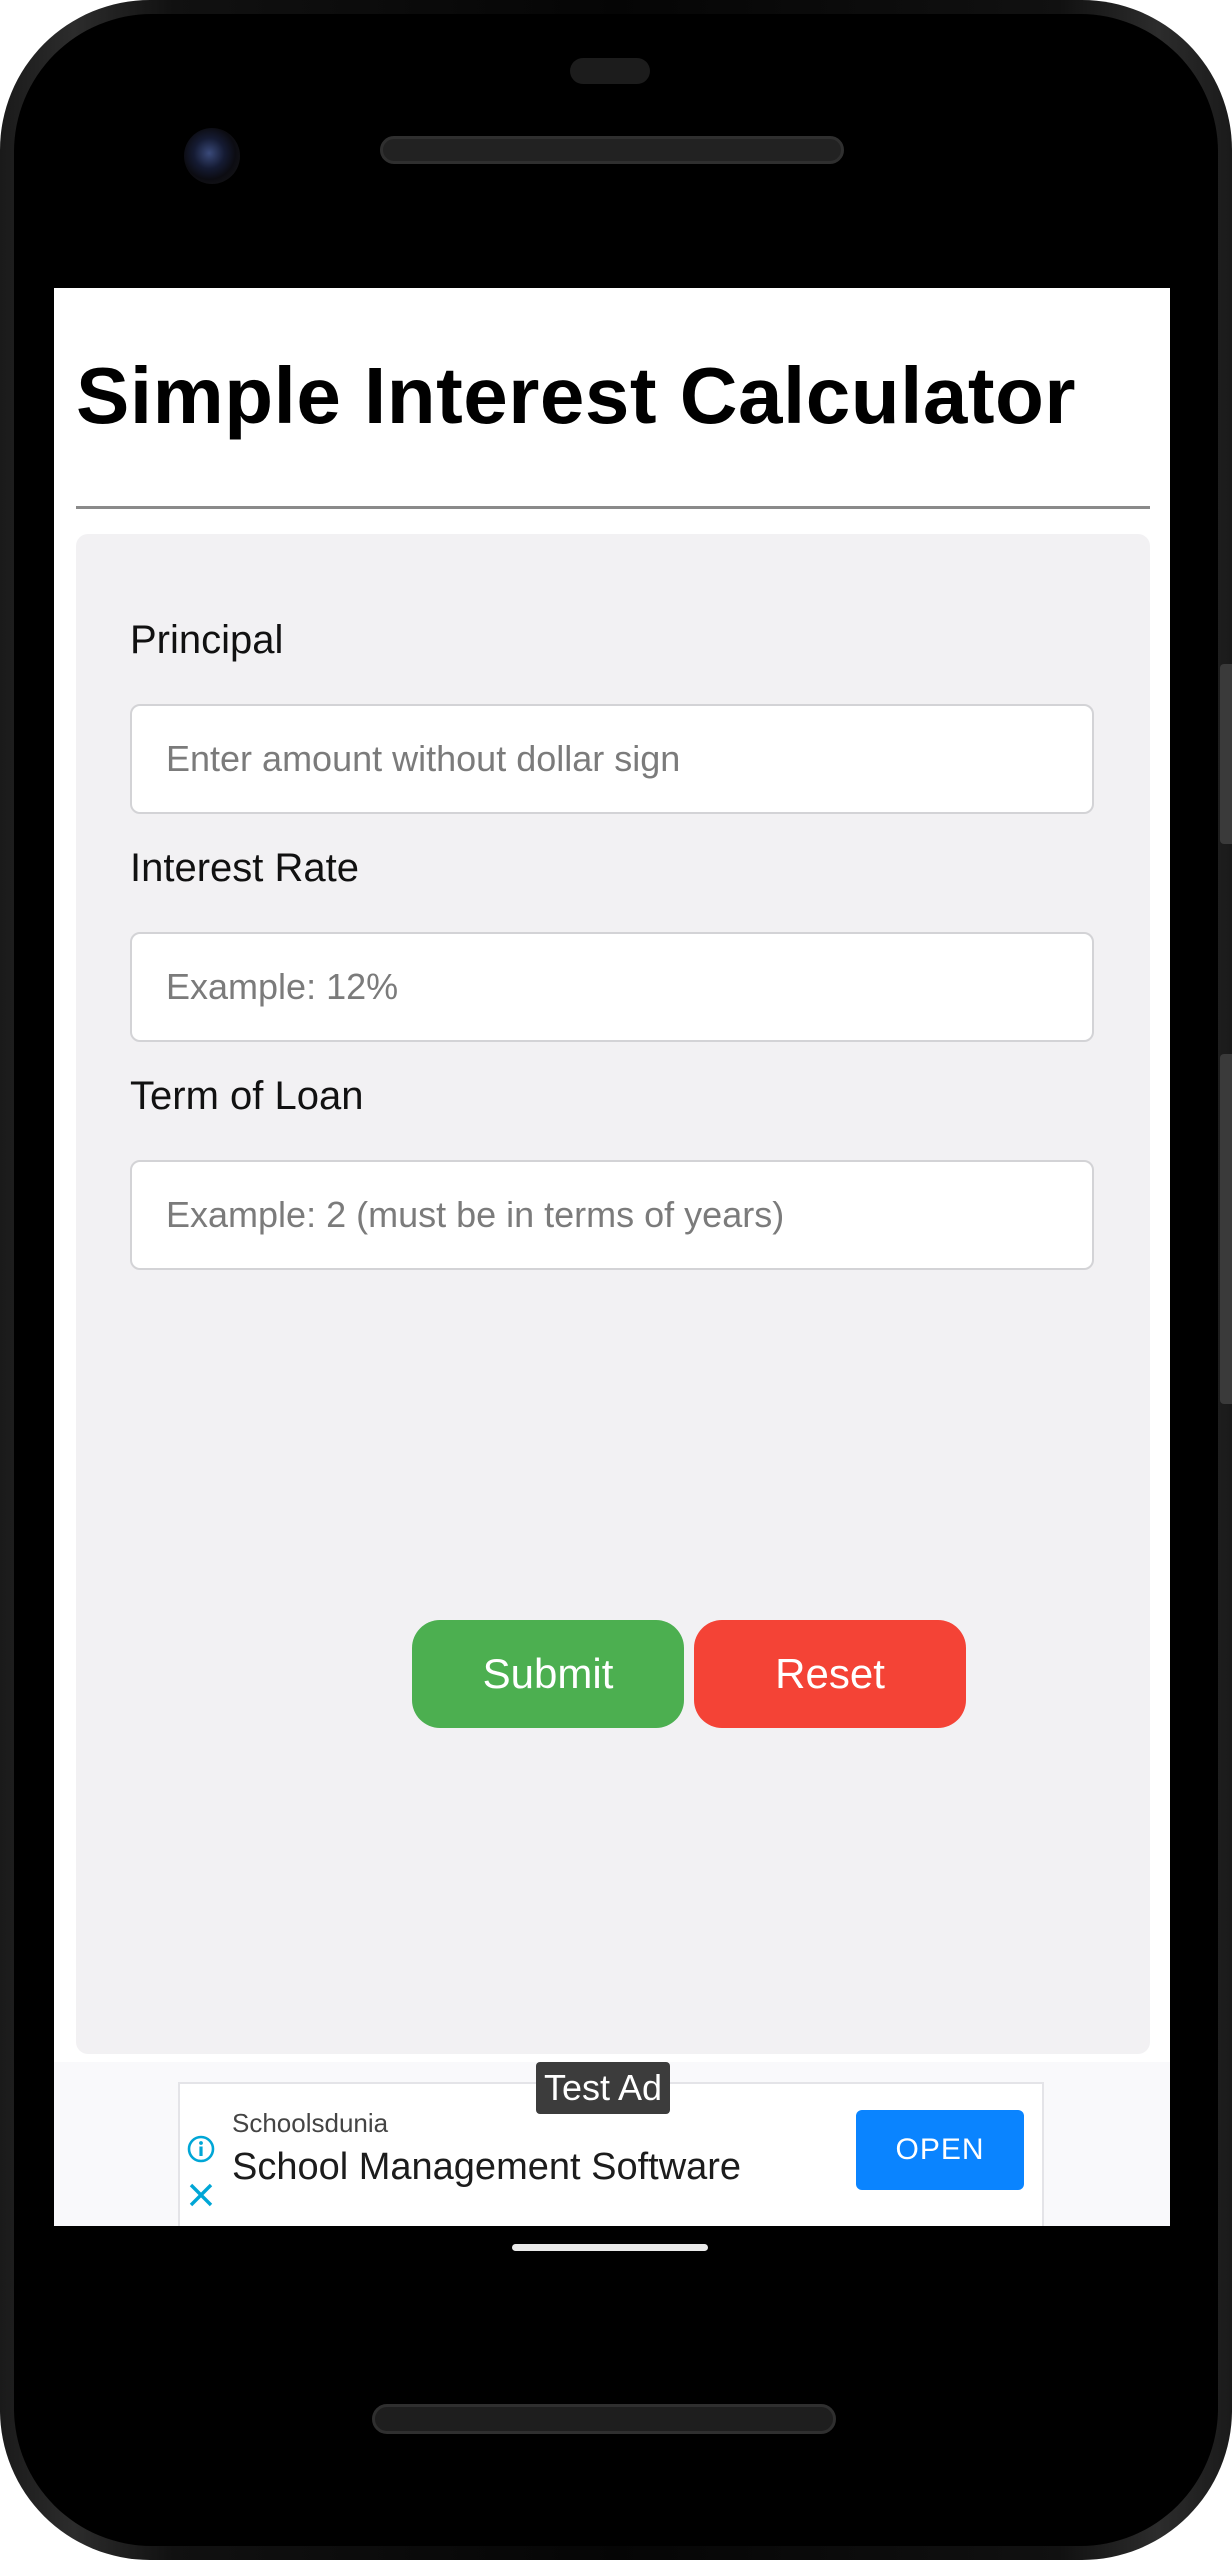  Describe the element at coordinates (604, 2419) in the screenshot. I see `bottom-speaker` at that location.